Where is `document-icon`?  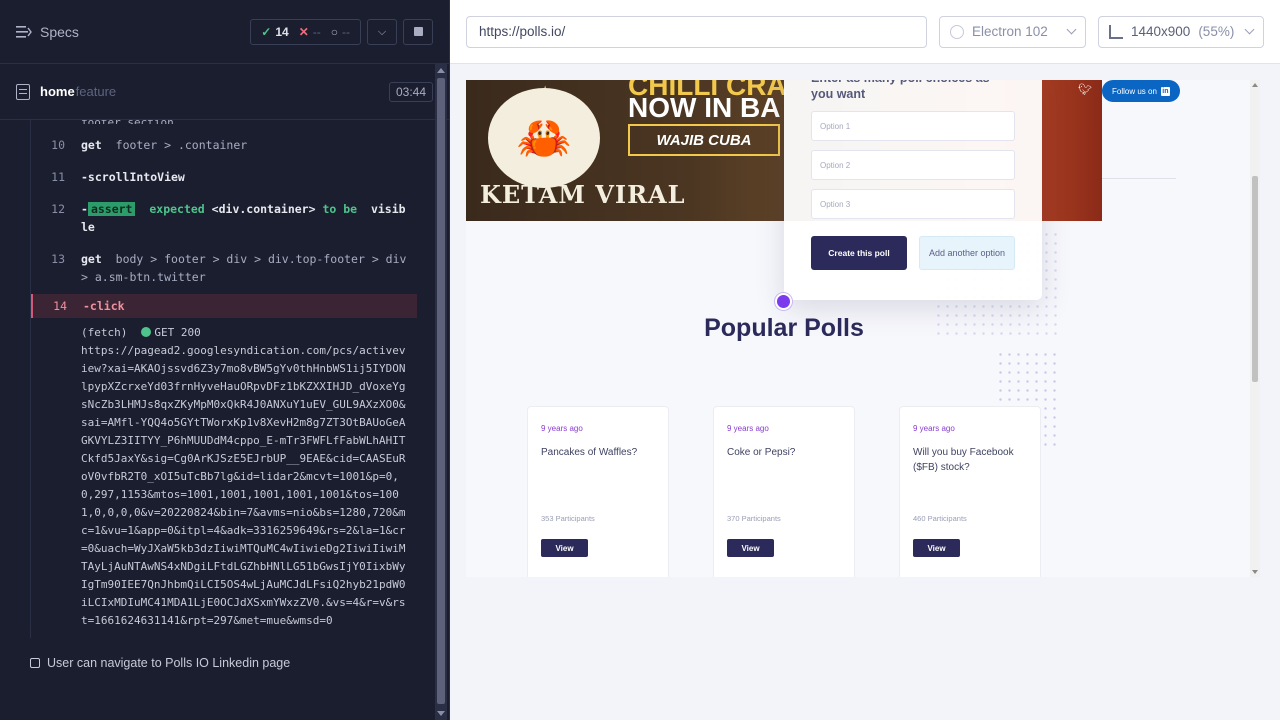
document-icon is located at coordinates (23, 91).